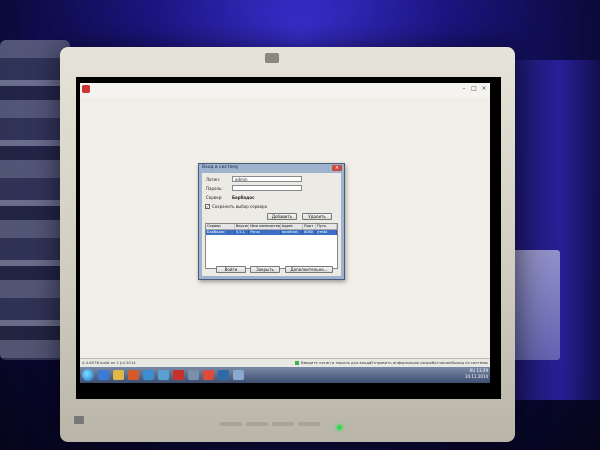  Describe the element at coordinates (484, 89) in the screenshot. I see `close-icon: ×` at that location.